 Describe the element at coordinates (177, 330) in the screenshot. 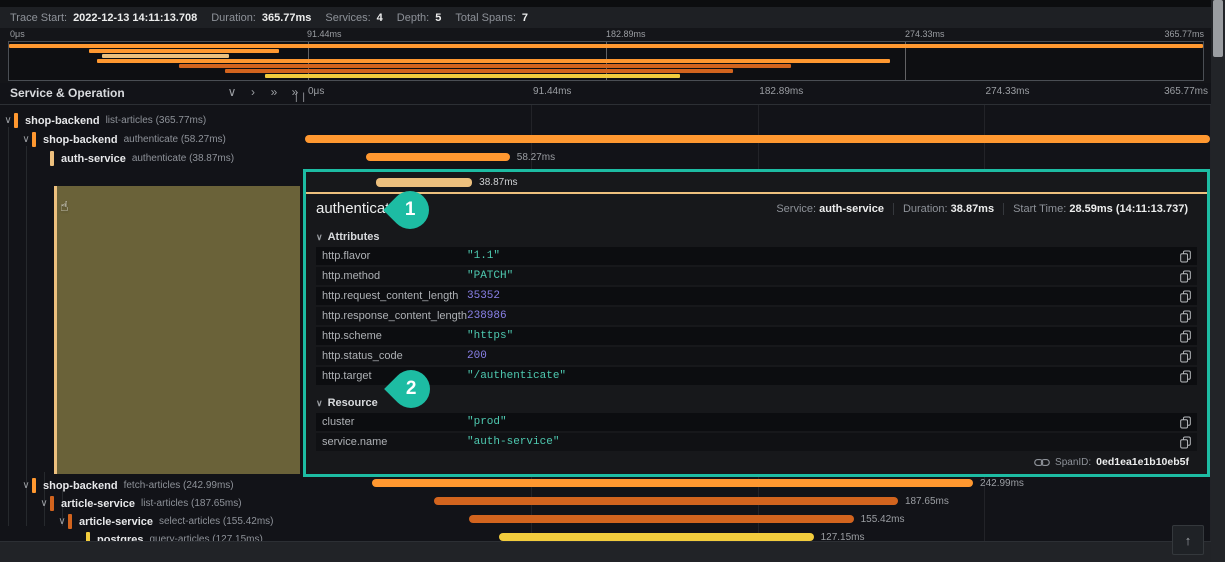

I see `selected-span-highlight: ☝` at that location.